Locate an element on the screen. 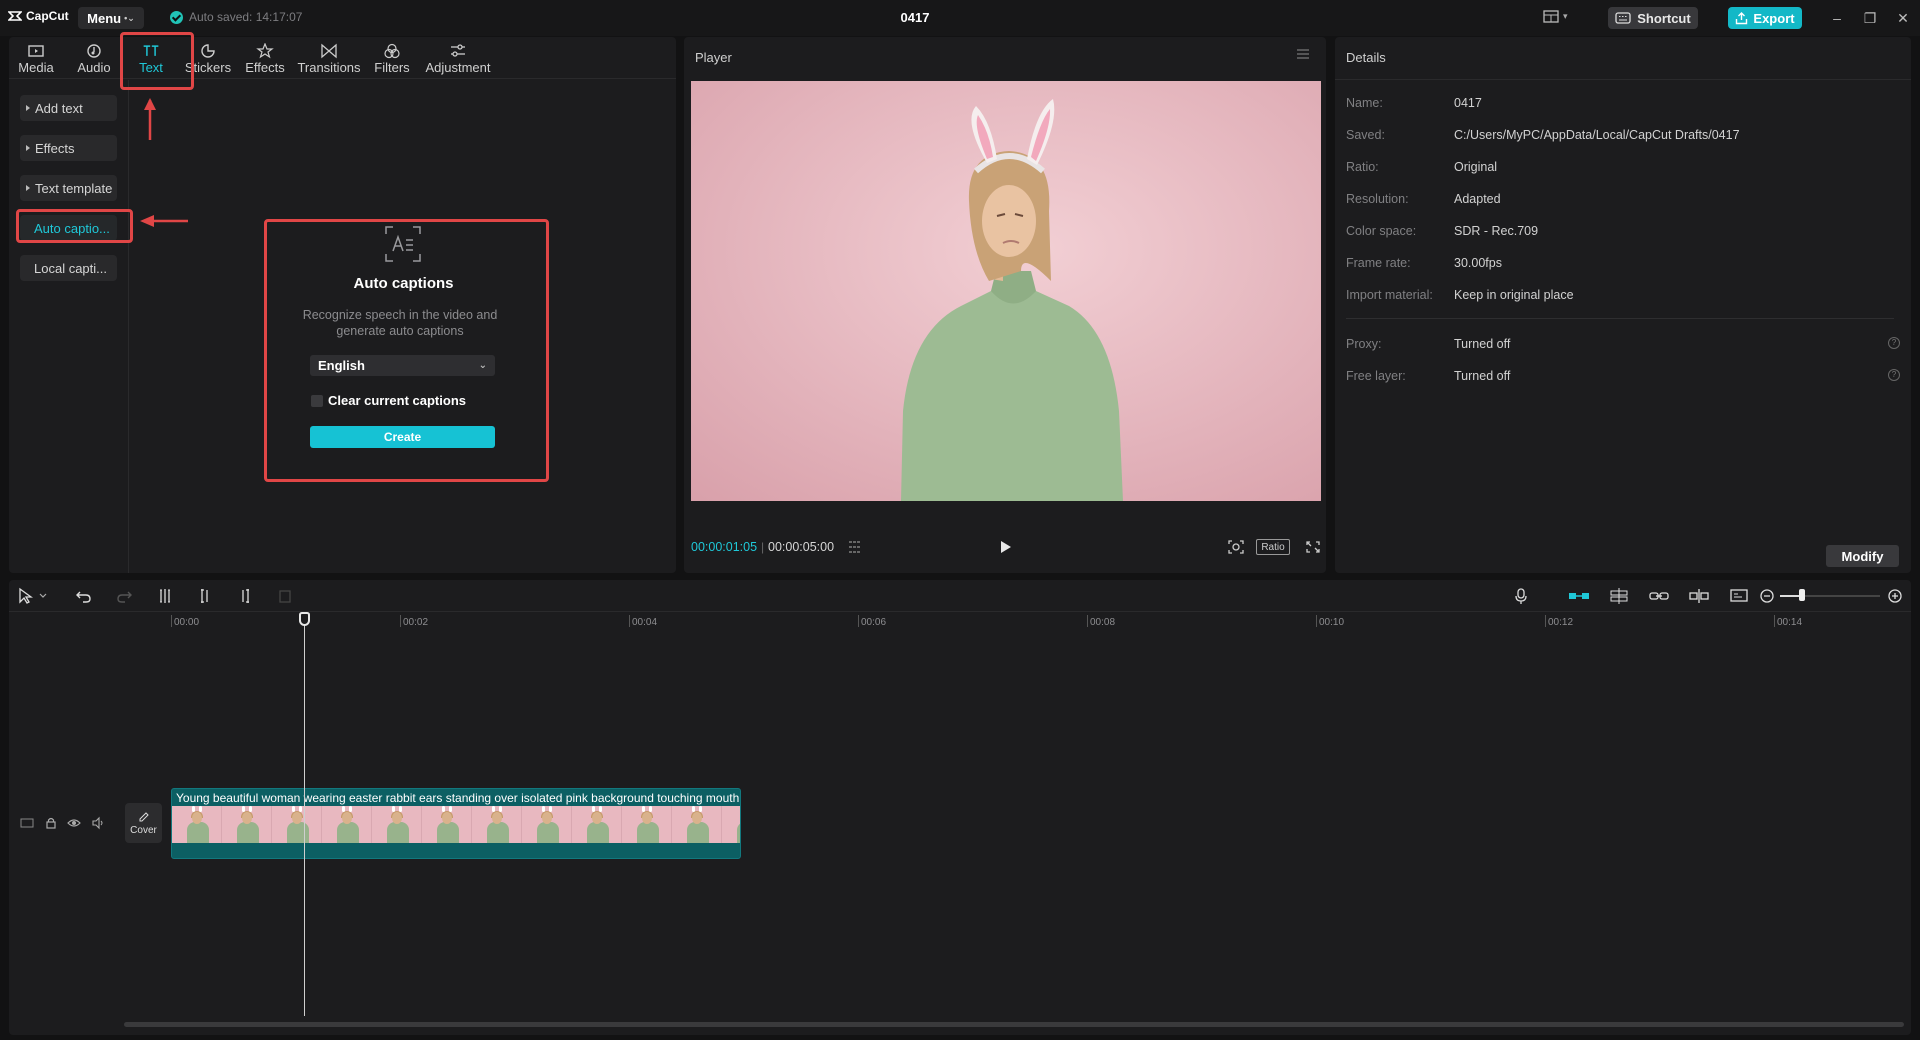 This screenshot has height=1040, width=1920. playhead-handle is located at coordinates (304, 619).